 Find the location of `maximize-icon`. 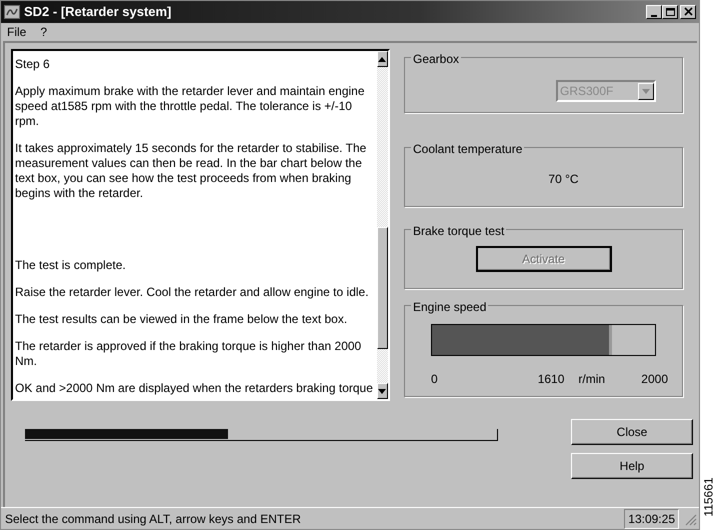

maximize-icon is located at coordinates (670, 12).